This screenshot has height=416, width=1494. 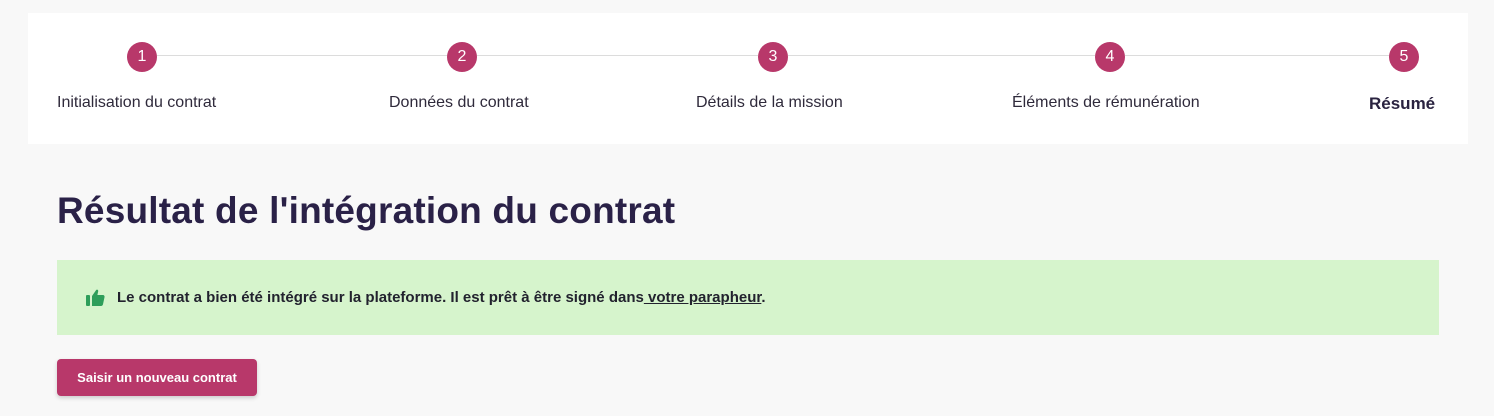 I want to click on step-label: Initialisation du contrat, so click(x=137, y=102).